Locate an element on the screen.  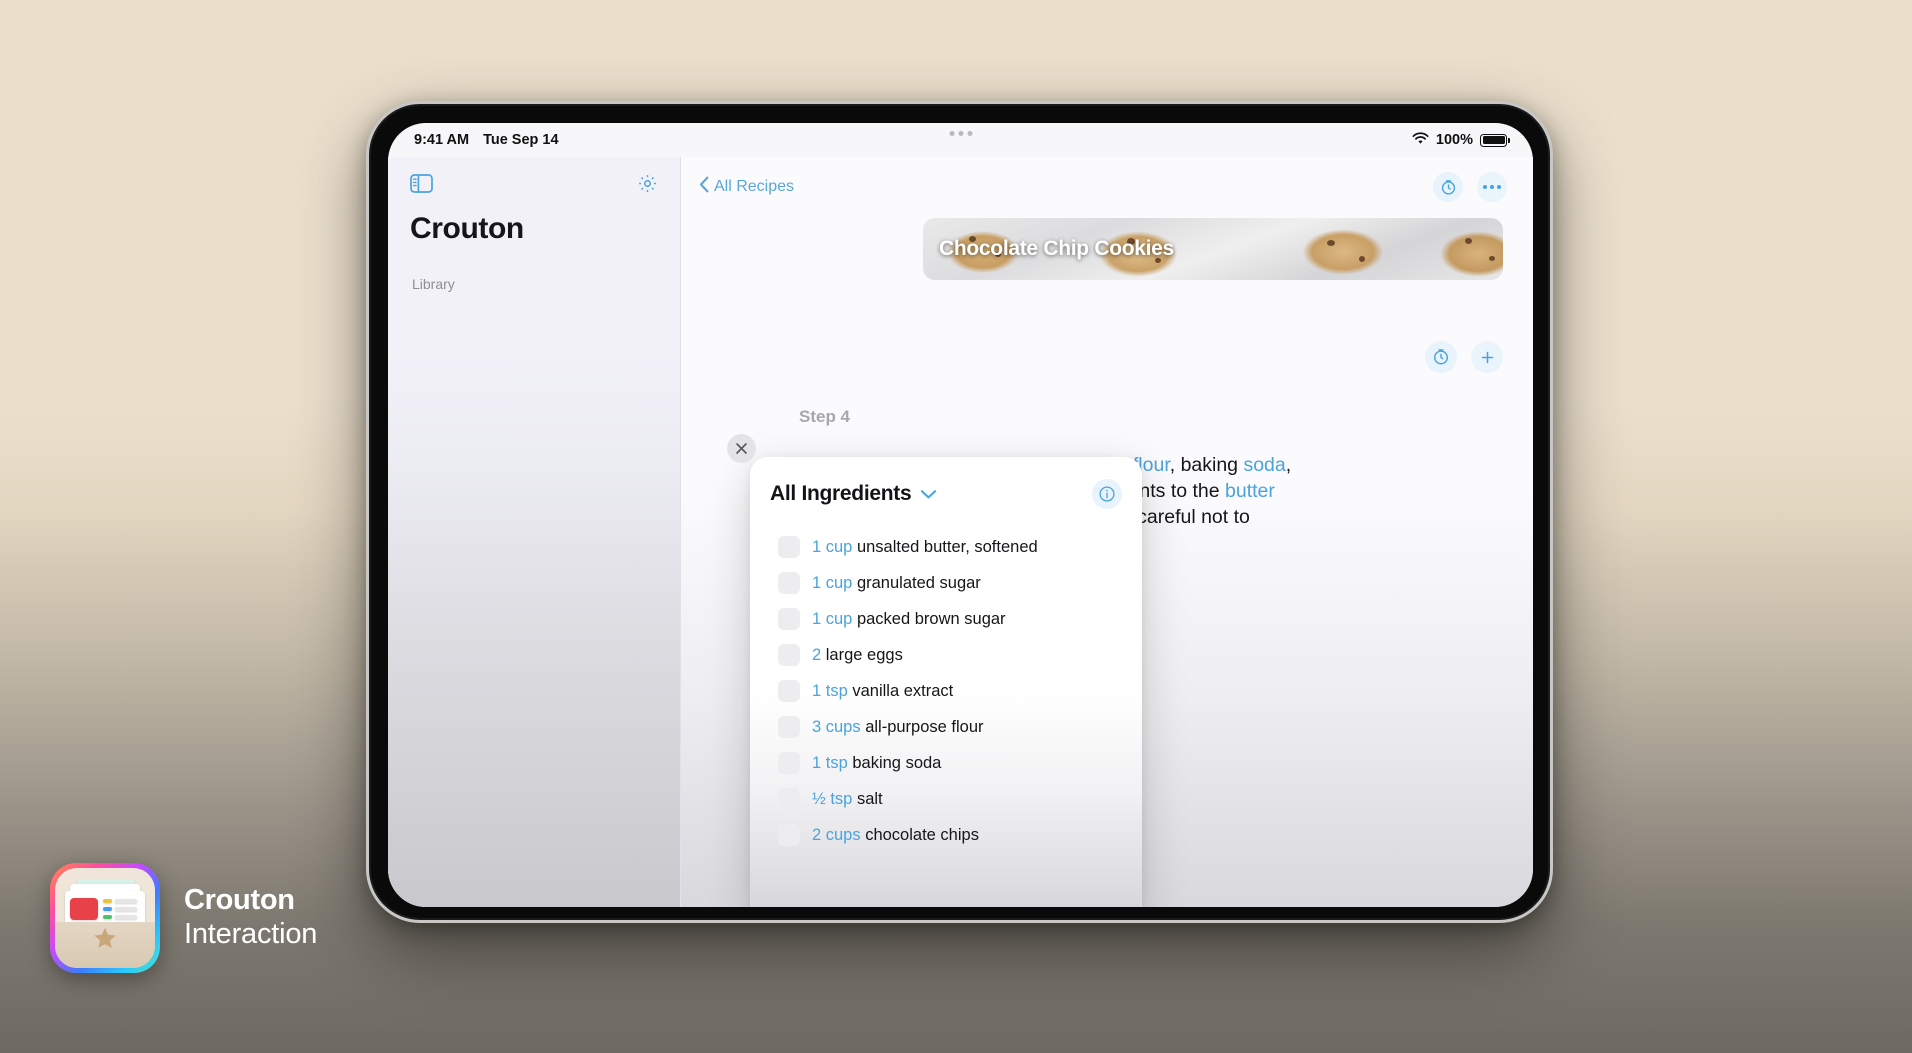
sidebar-toolbar is located at coordinates (534, 175).